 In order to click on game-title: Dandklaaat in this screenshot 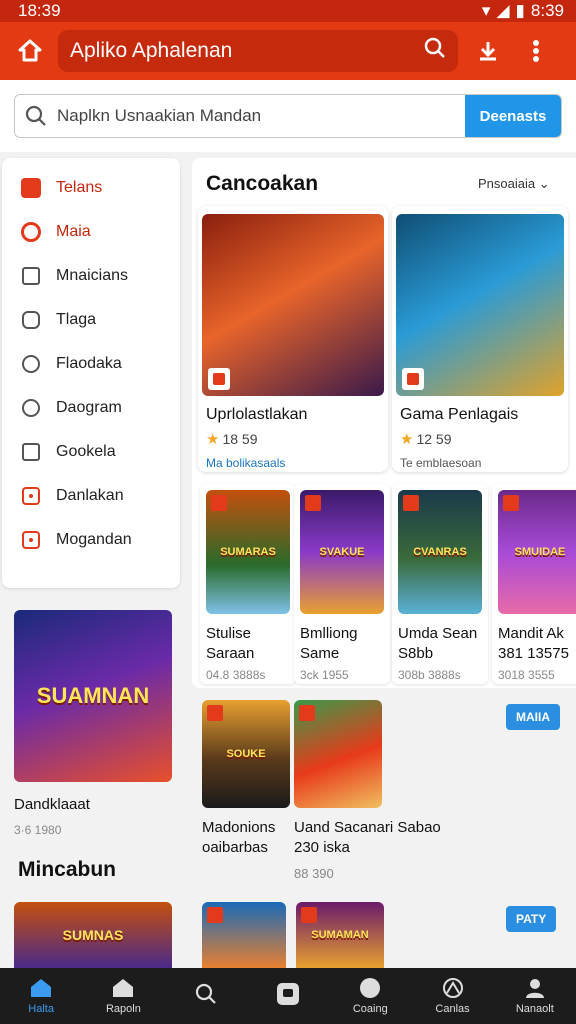, I will do `click(52, 804)`.